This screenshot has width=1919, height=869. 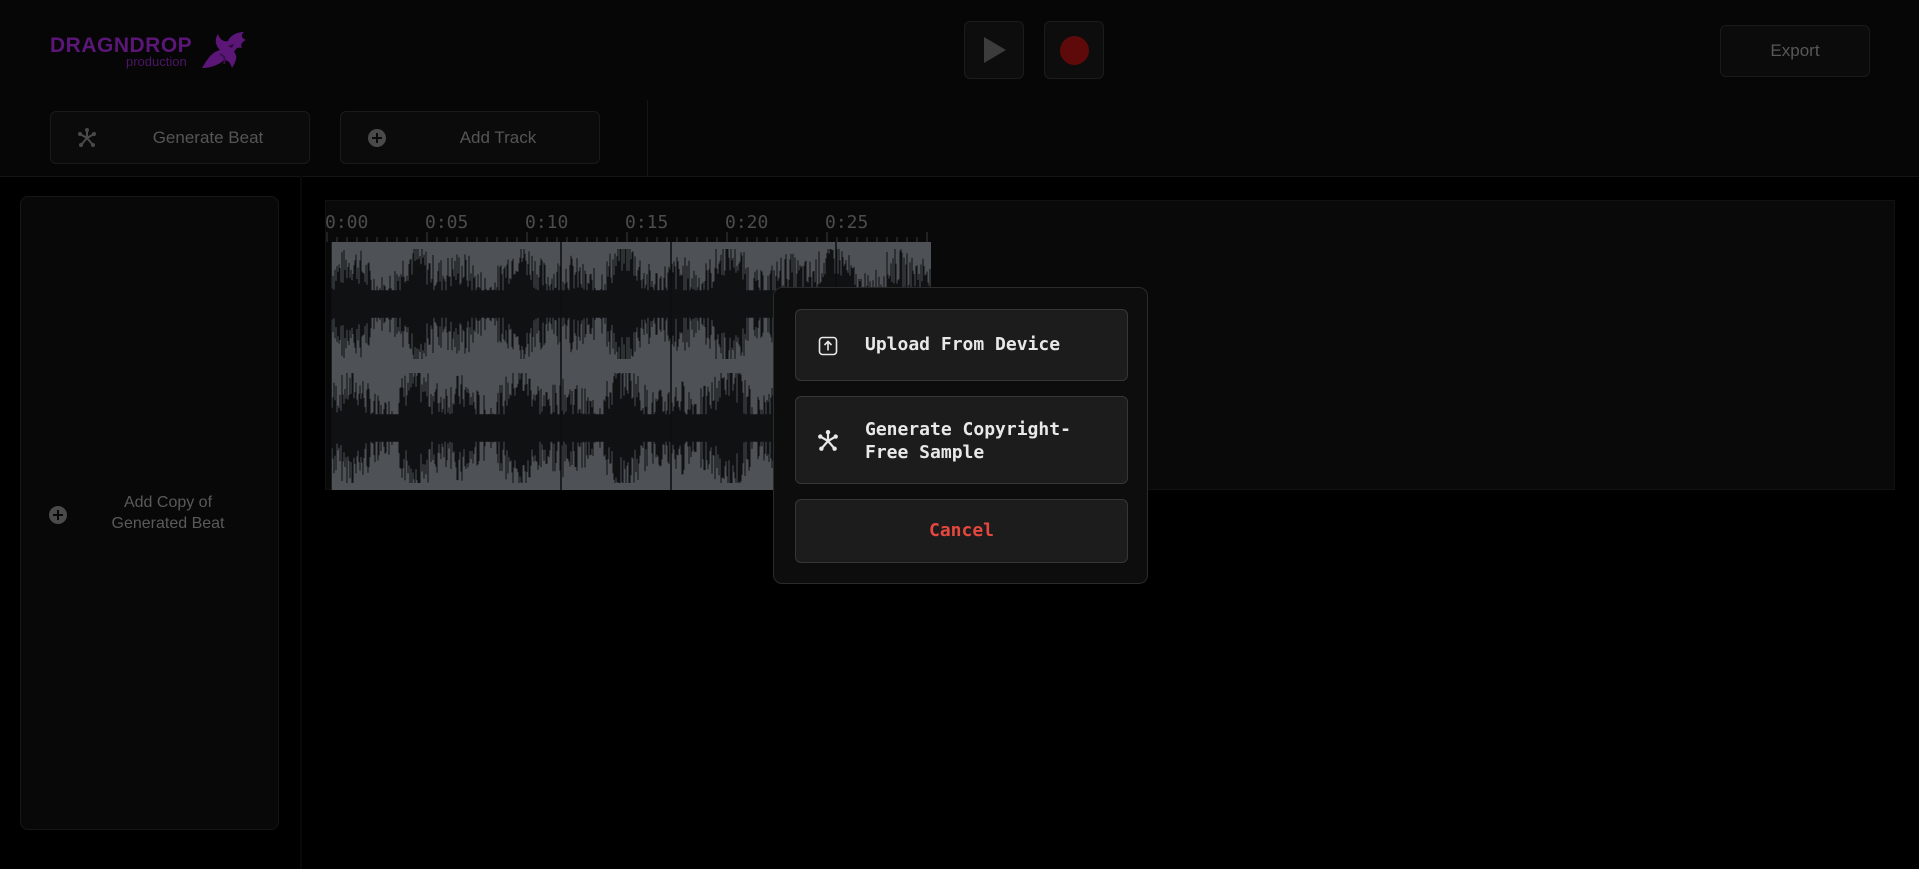 I want to click on generate-beat-button: Generate Beat, so click(x=180, y=137).